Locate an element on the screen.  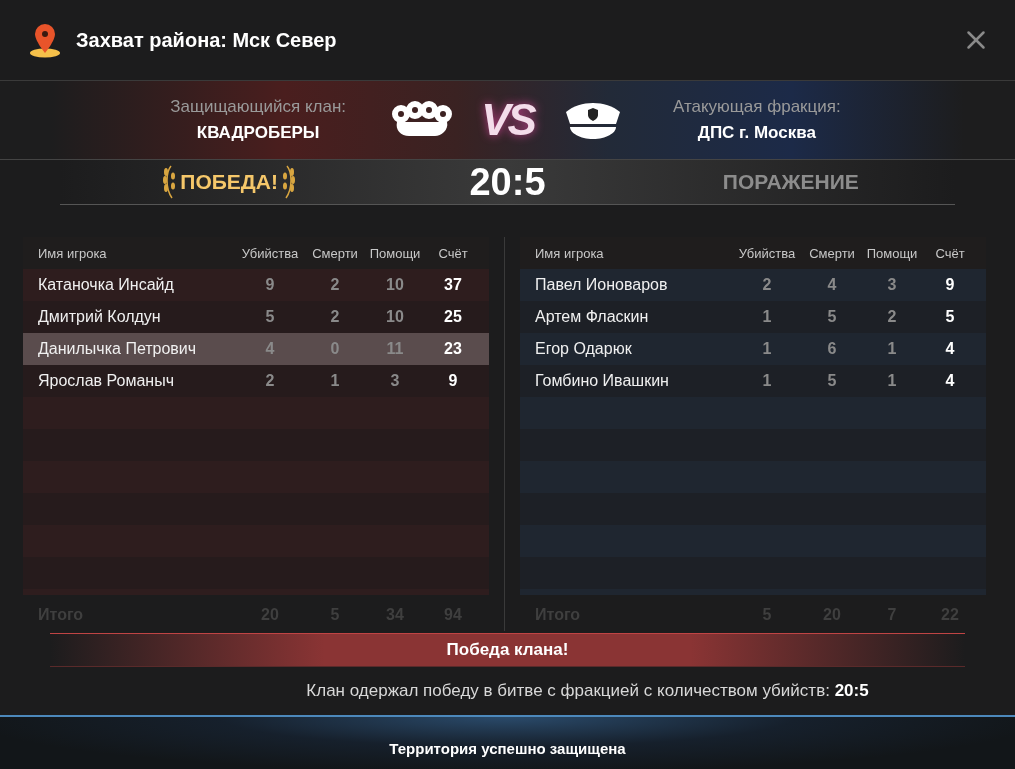
deaths-value: 1 is located at coordinates (335, 381).